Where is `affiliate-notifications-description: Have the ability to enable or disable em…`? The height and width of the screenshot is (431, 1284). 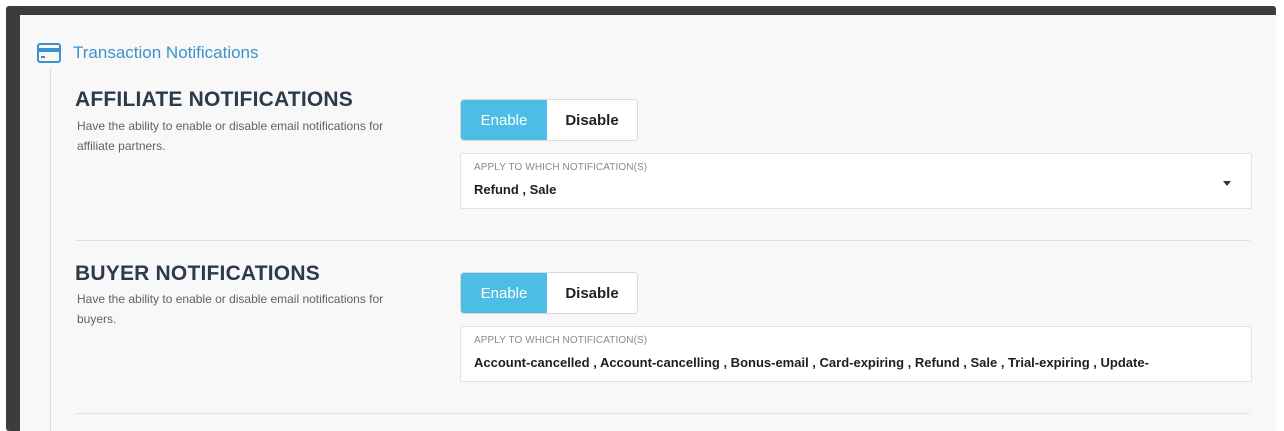 affiliate-notifications-description: Have the ability to enable or disable em… is located at coordinates (230, 136).